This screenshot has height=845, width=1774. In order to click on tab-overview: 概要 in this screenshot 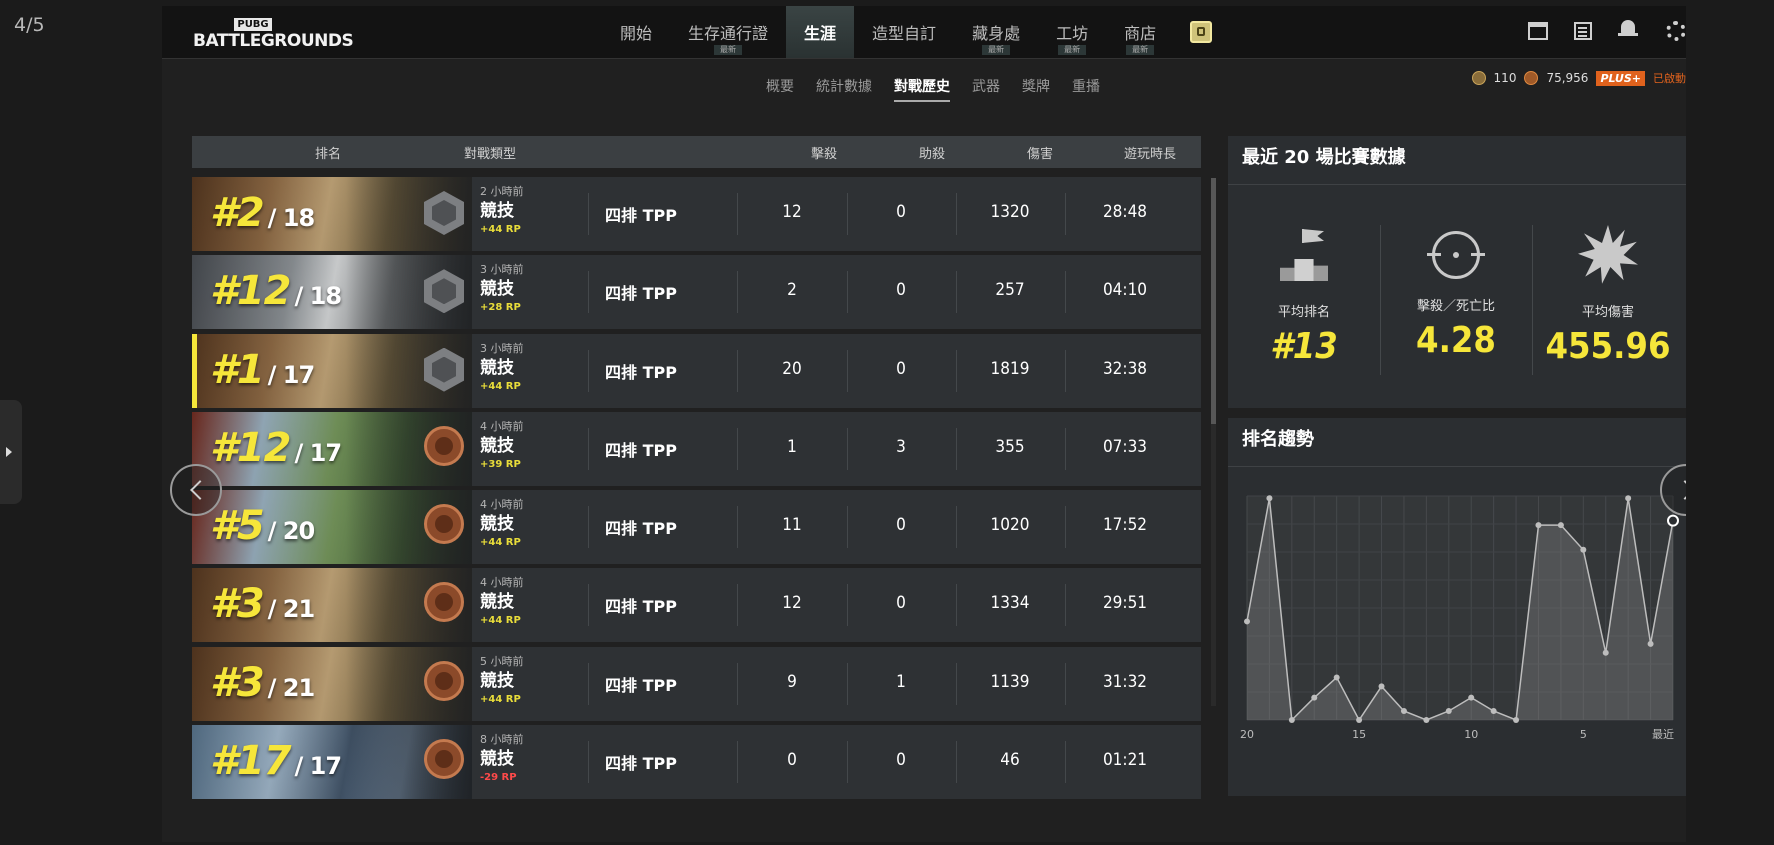, I will do `click(780, 89)`.